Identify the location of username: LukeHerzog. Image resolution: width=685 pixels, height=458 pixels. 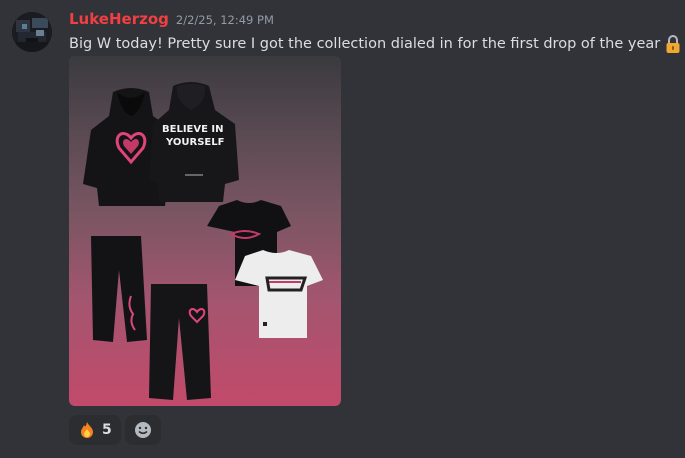
(119, 19).